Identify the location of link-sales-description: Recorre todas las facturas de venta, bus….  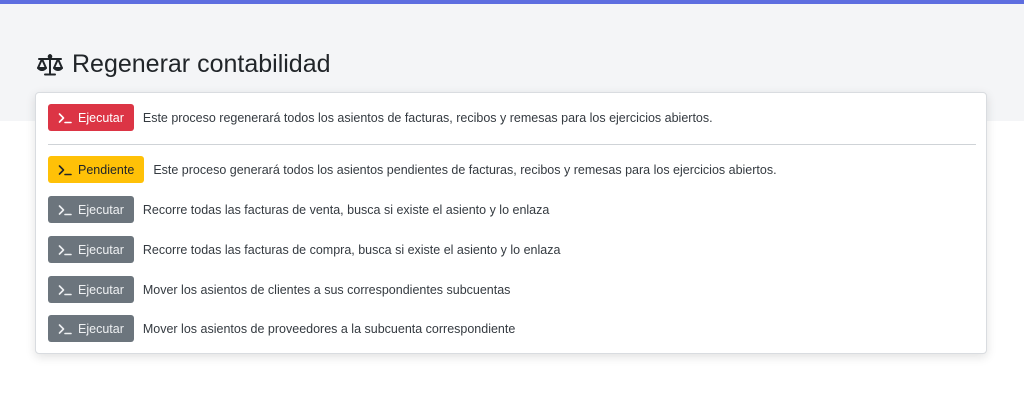
(346, 209).